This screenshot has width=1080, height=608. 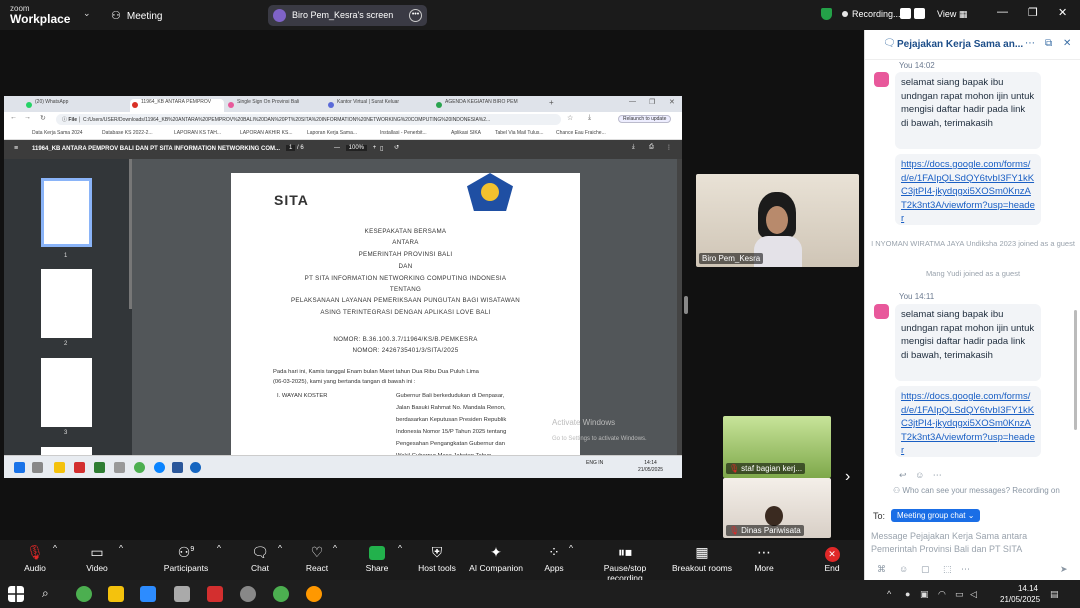 What do you see at coordinates (317, 558) in the screenshot?
I see `react-button: ♡ React` at bounding box center [317, 558].